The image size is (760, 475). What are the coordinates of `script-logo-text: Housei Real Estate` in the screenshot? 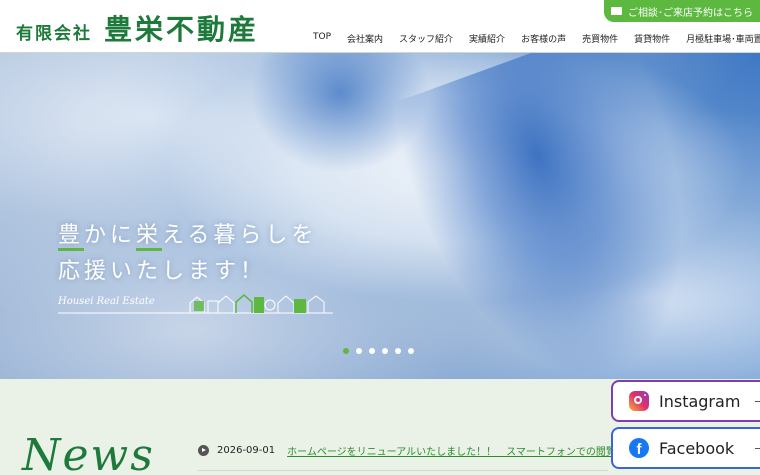 It's located at (106, 301).